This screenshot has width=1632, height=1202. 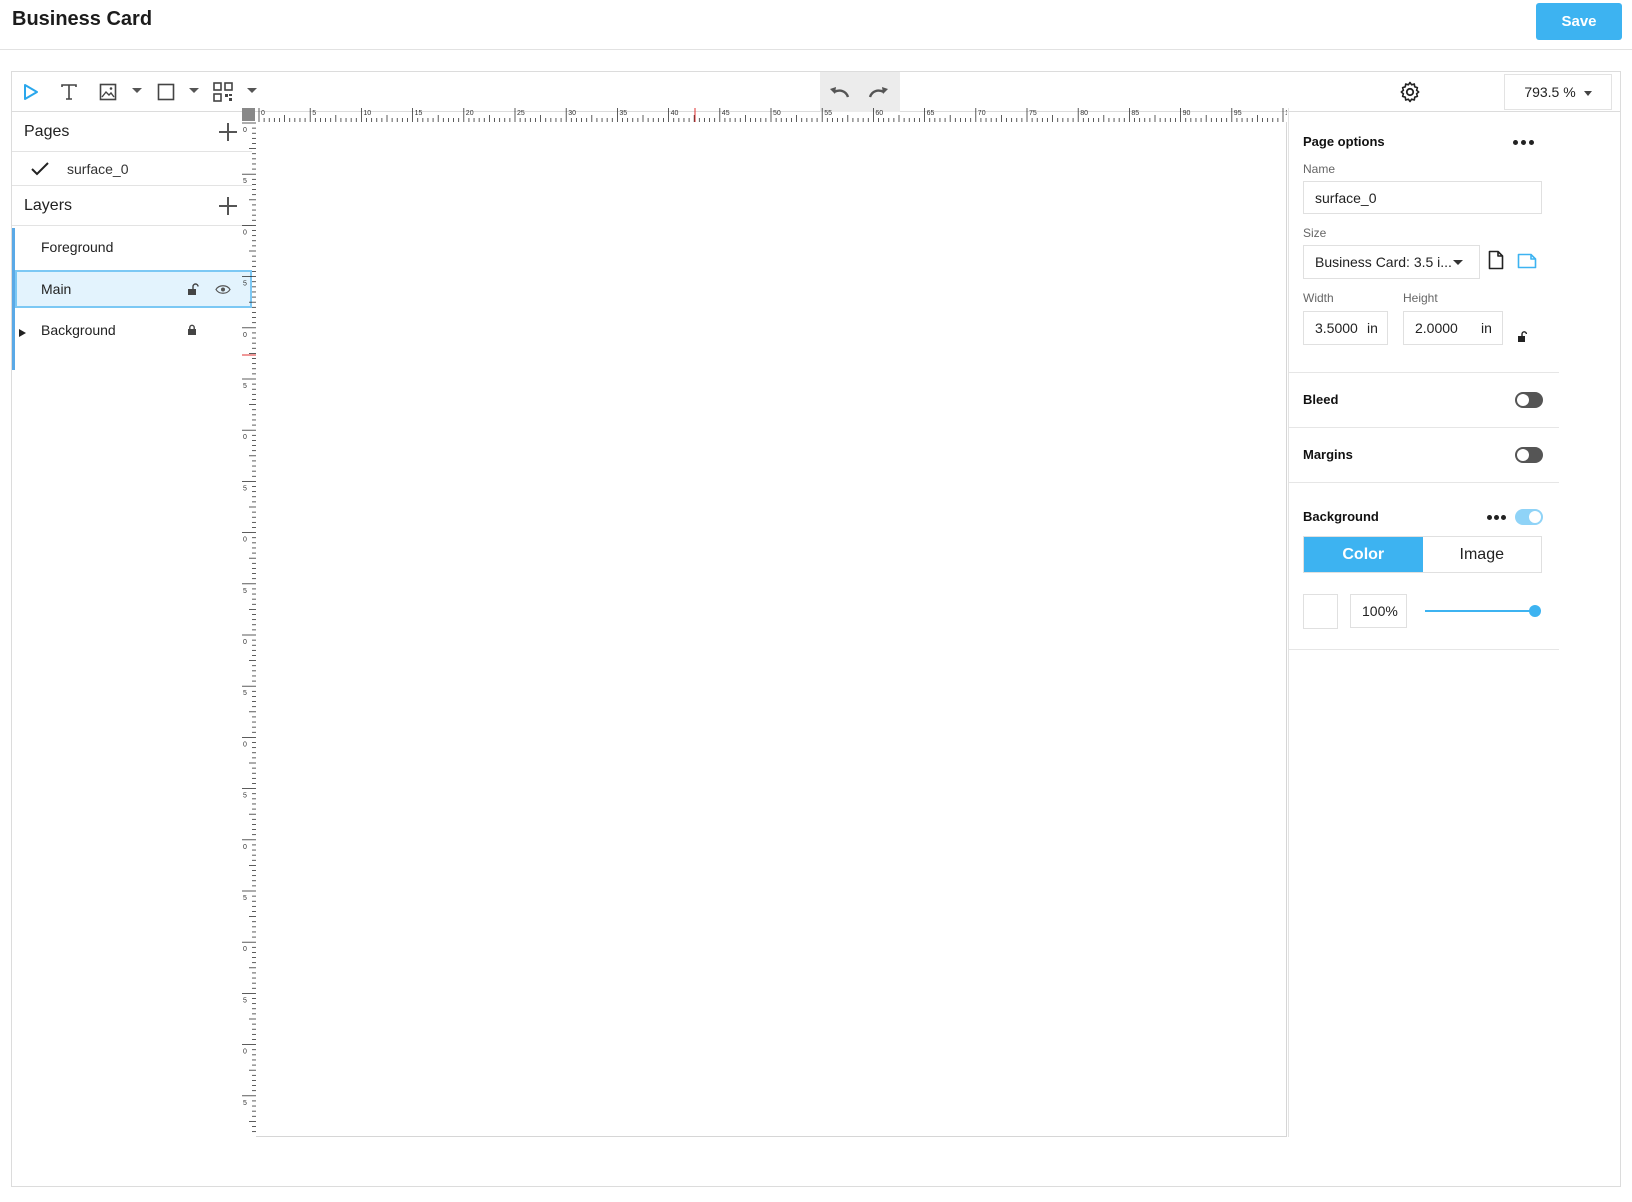 What do you see at coordinates (771, 115) in the screenshot?
I see `horizontal-ruler: 0 5 10 15 20 25 30 35 40 45 50 55 60 65 70 75 80 85 90 95 1` at bounding box center [771, 115].